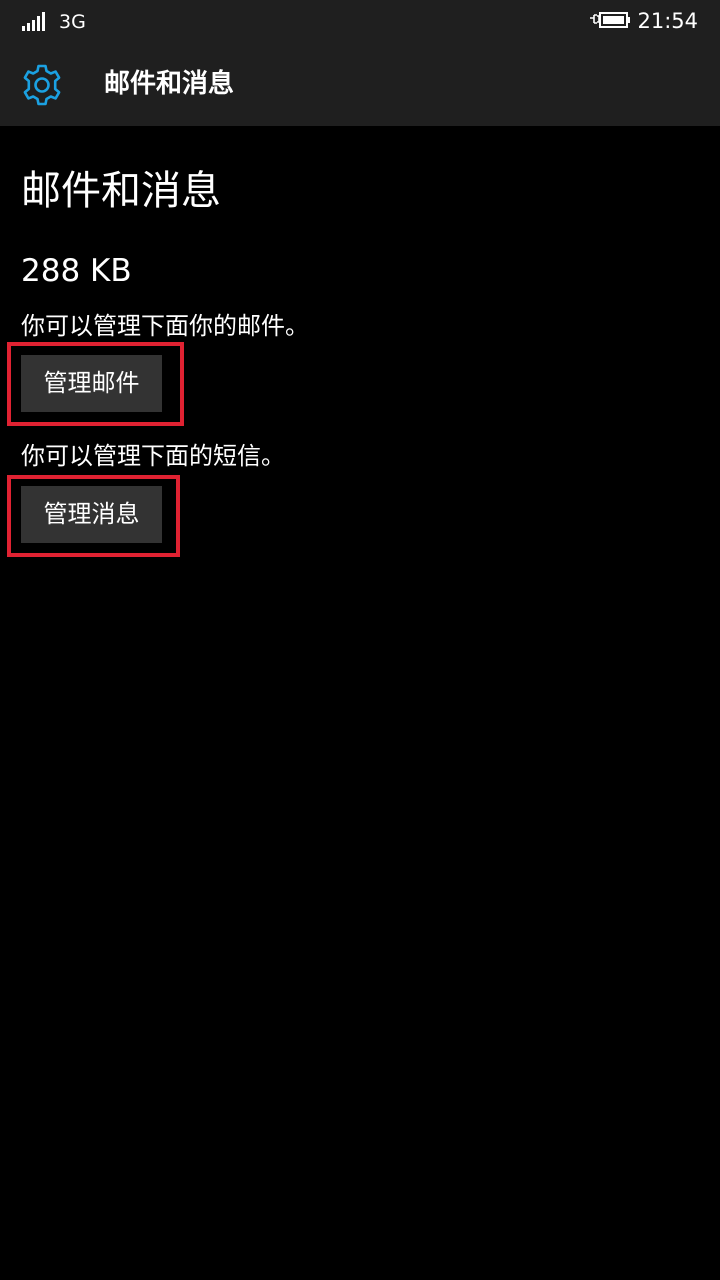 The width and height of the screenshot is (720, 1280). I want to click on page-title: 邮件和消息, so click(121, 191).